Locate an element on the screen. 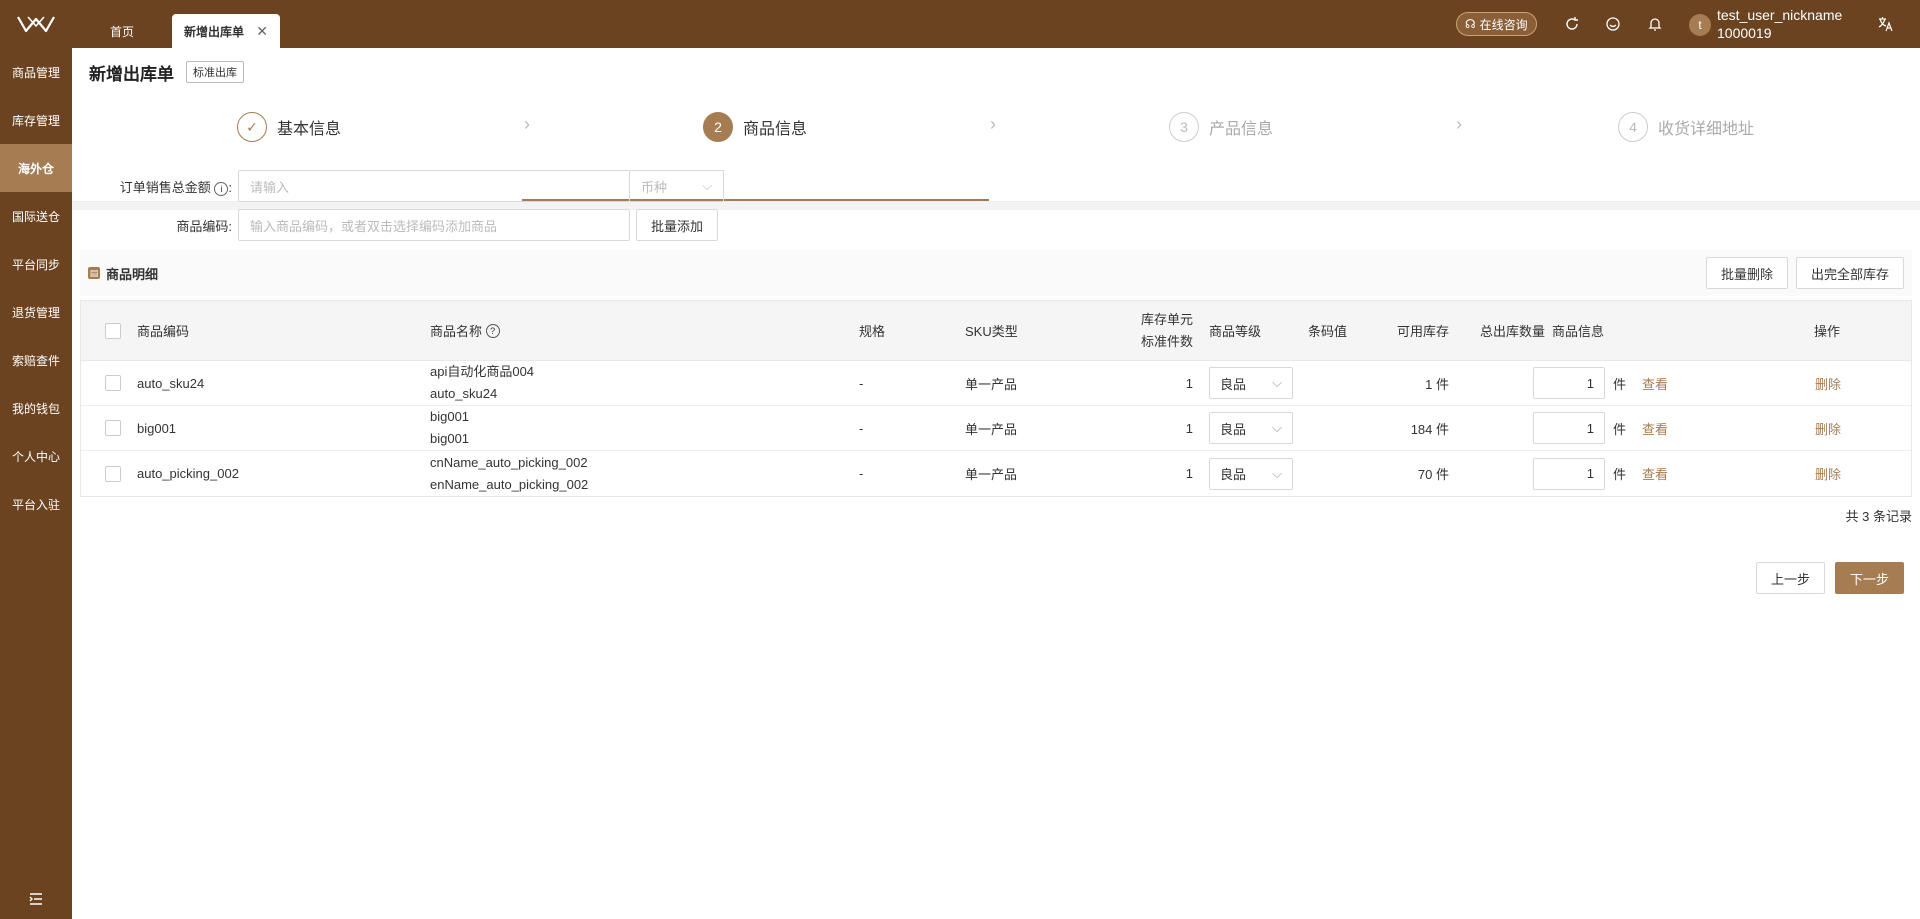  step-label: 商品信息 is located at coordinates (775, 129).